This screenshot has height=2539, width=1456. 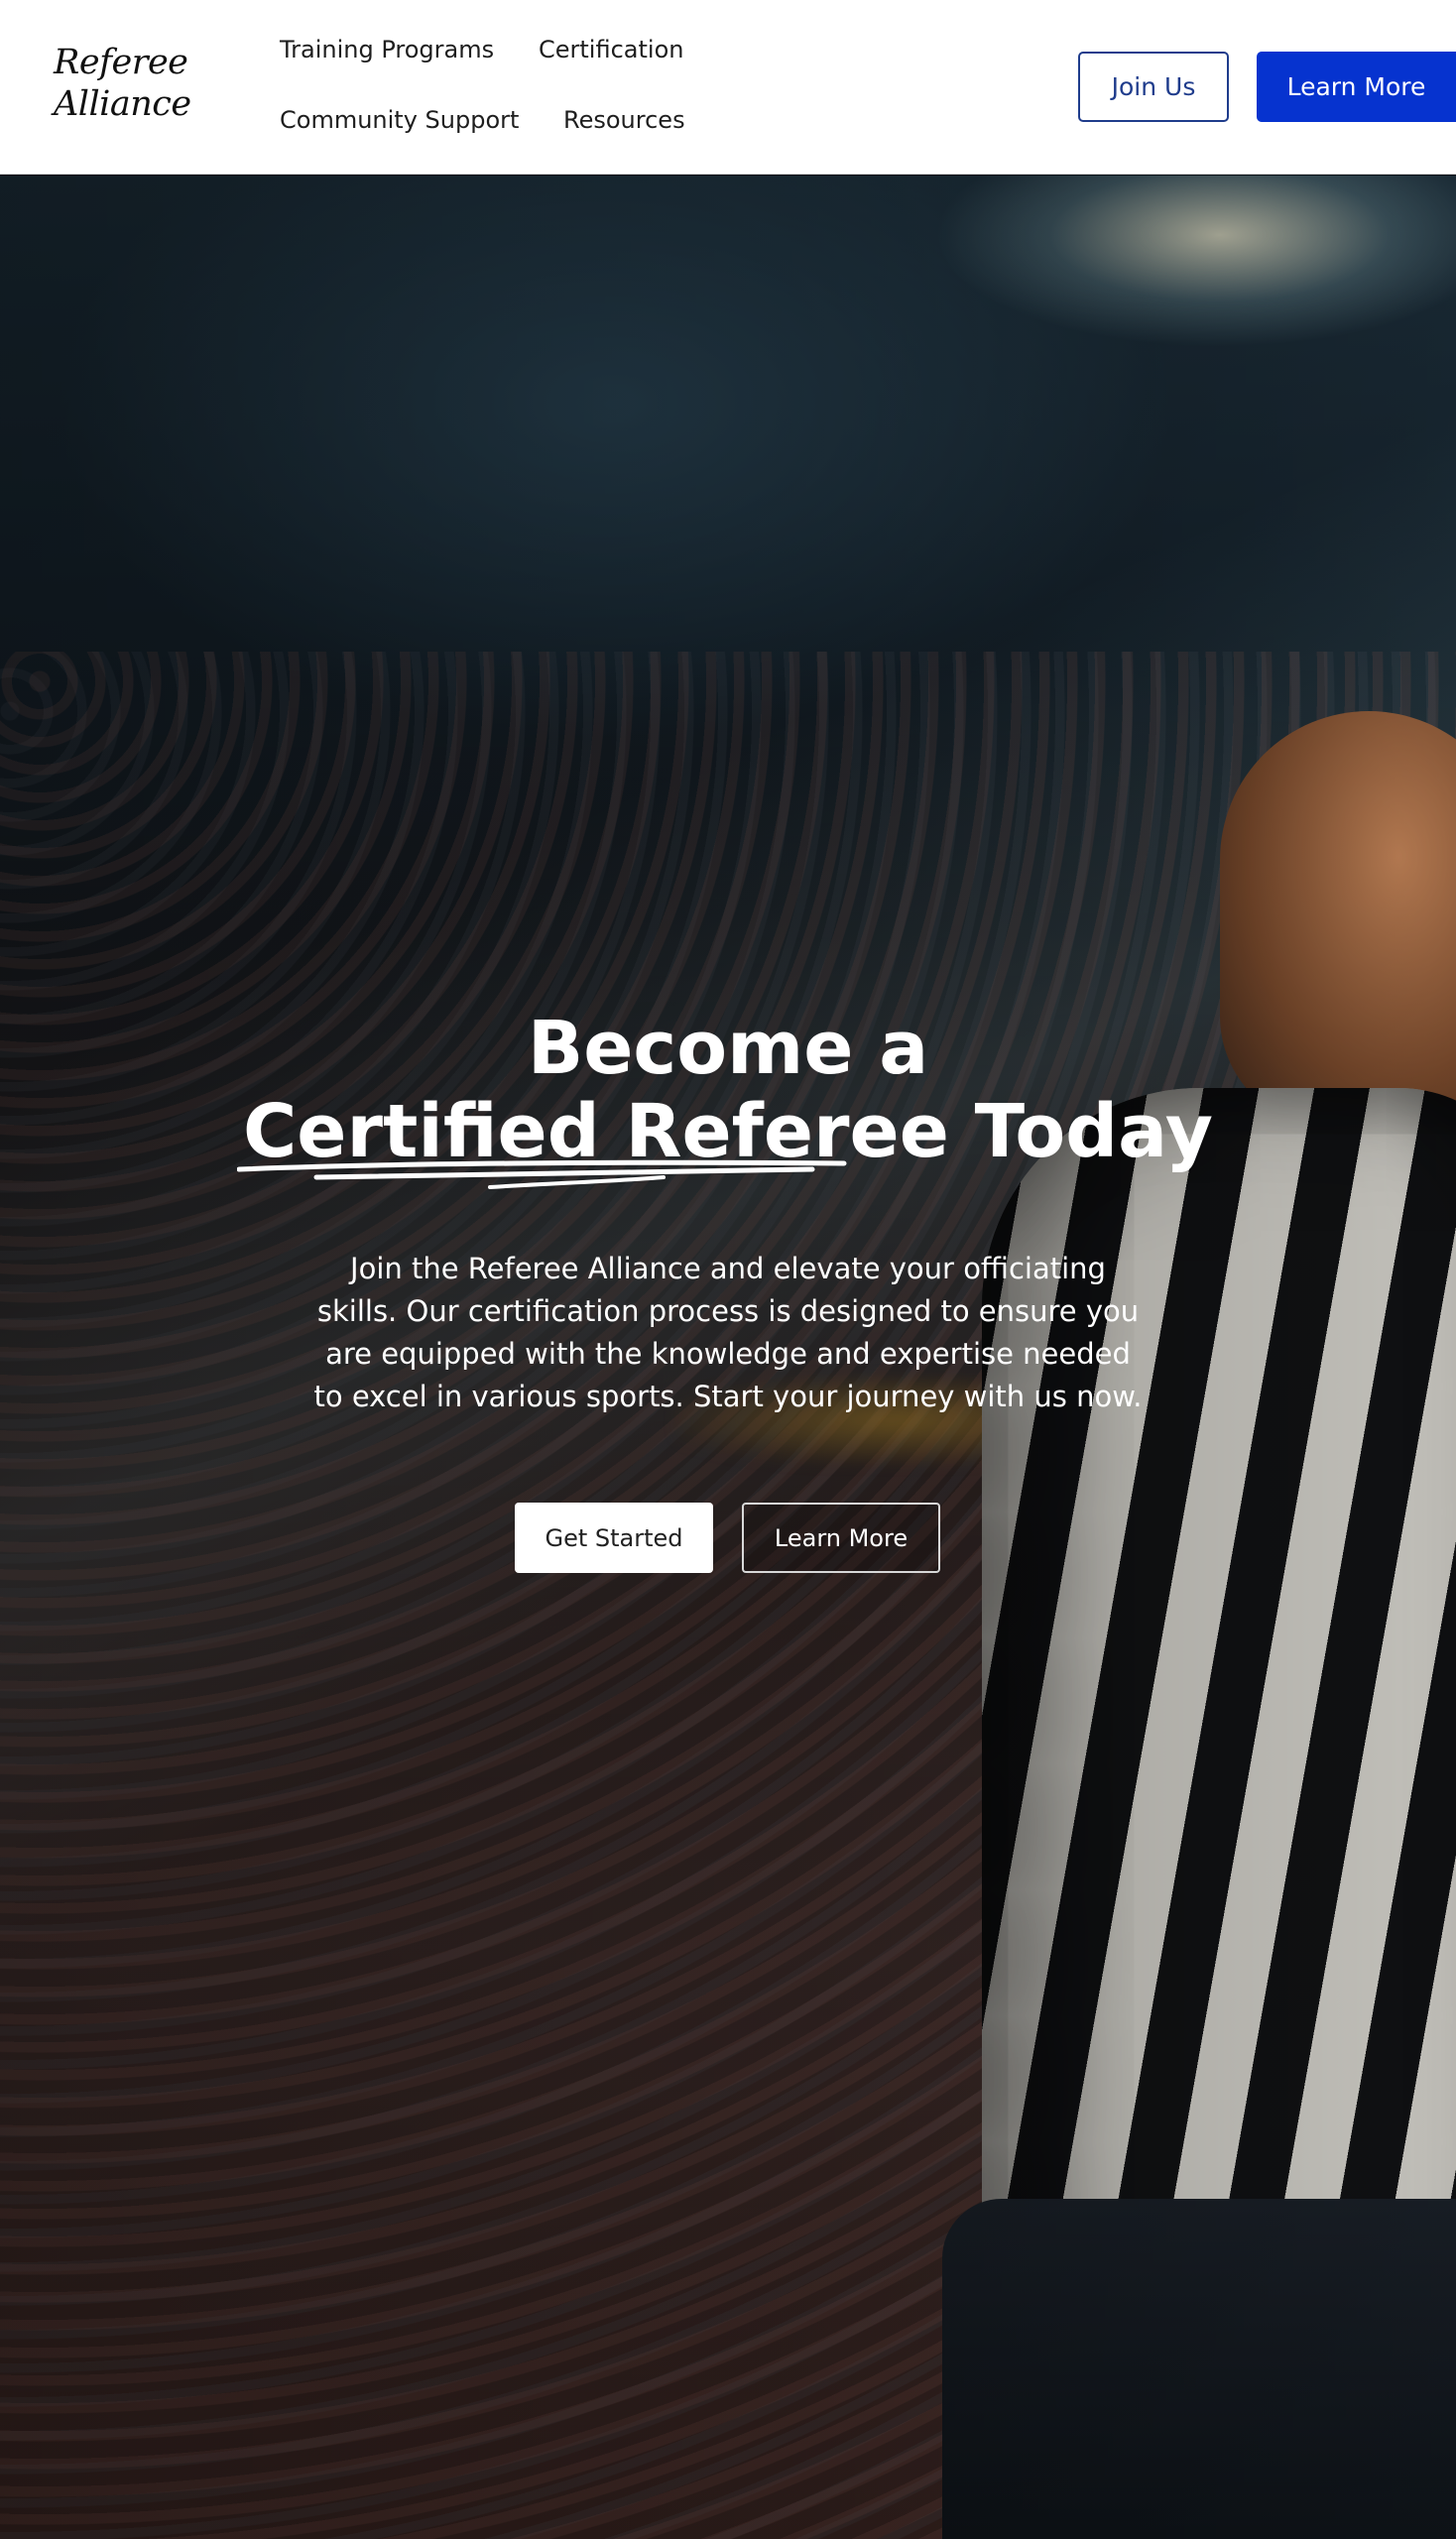 I want to click on nav-certification: Certification, so click(x=611, y=50).